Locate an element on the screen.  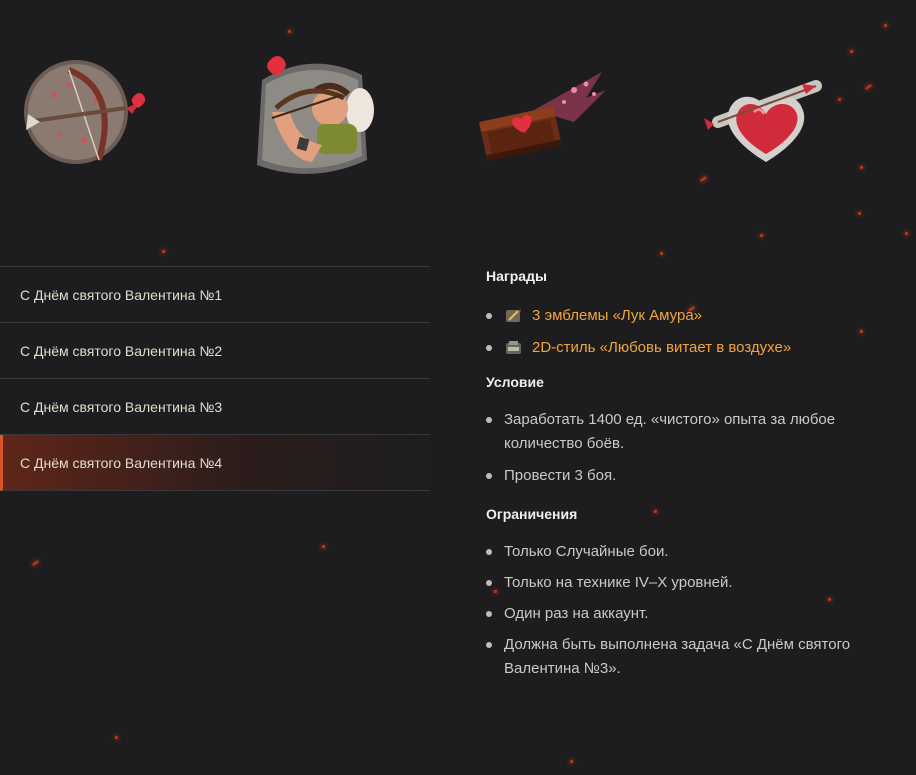
restriction-item: Только на технике IV–X уровней. is located at coordinates (691, 583).